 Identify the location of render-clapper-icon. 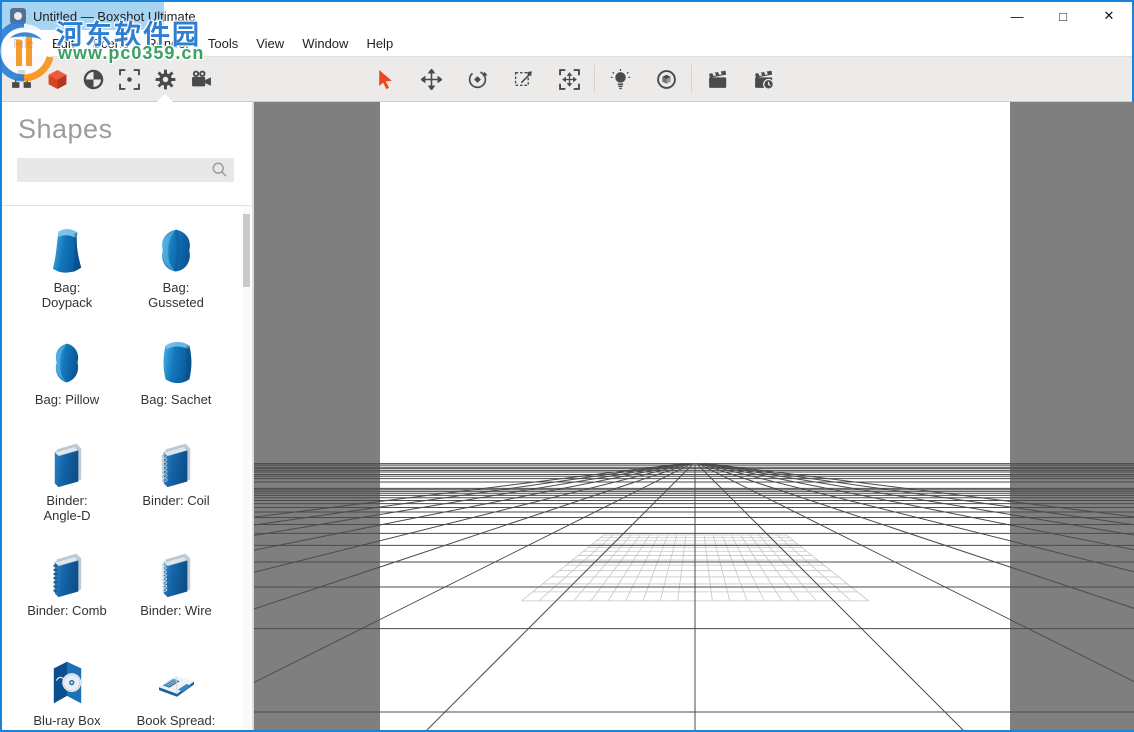
(717, 79).